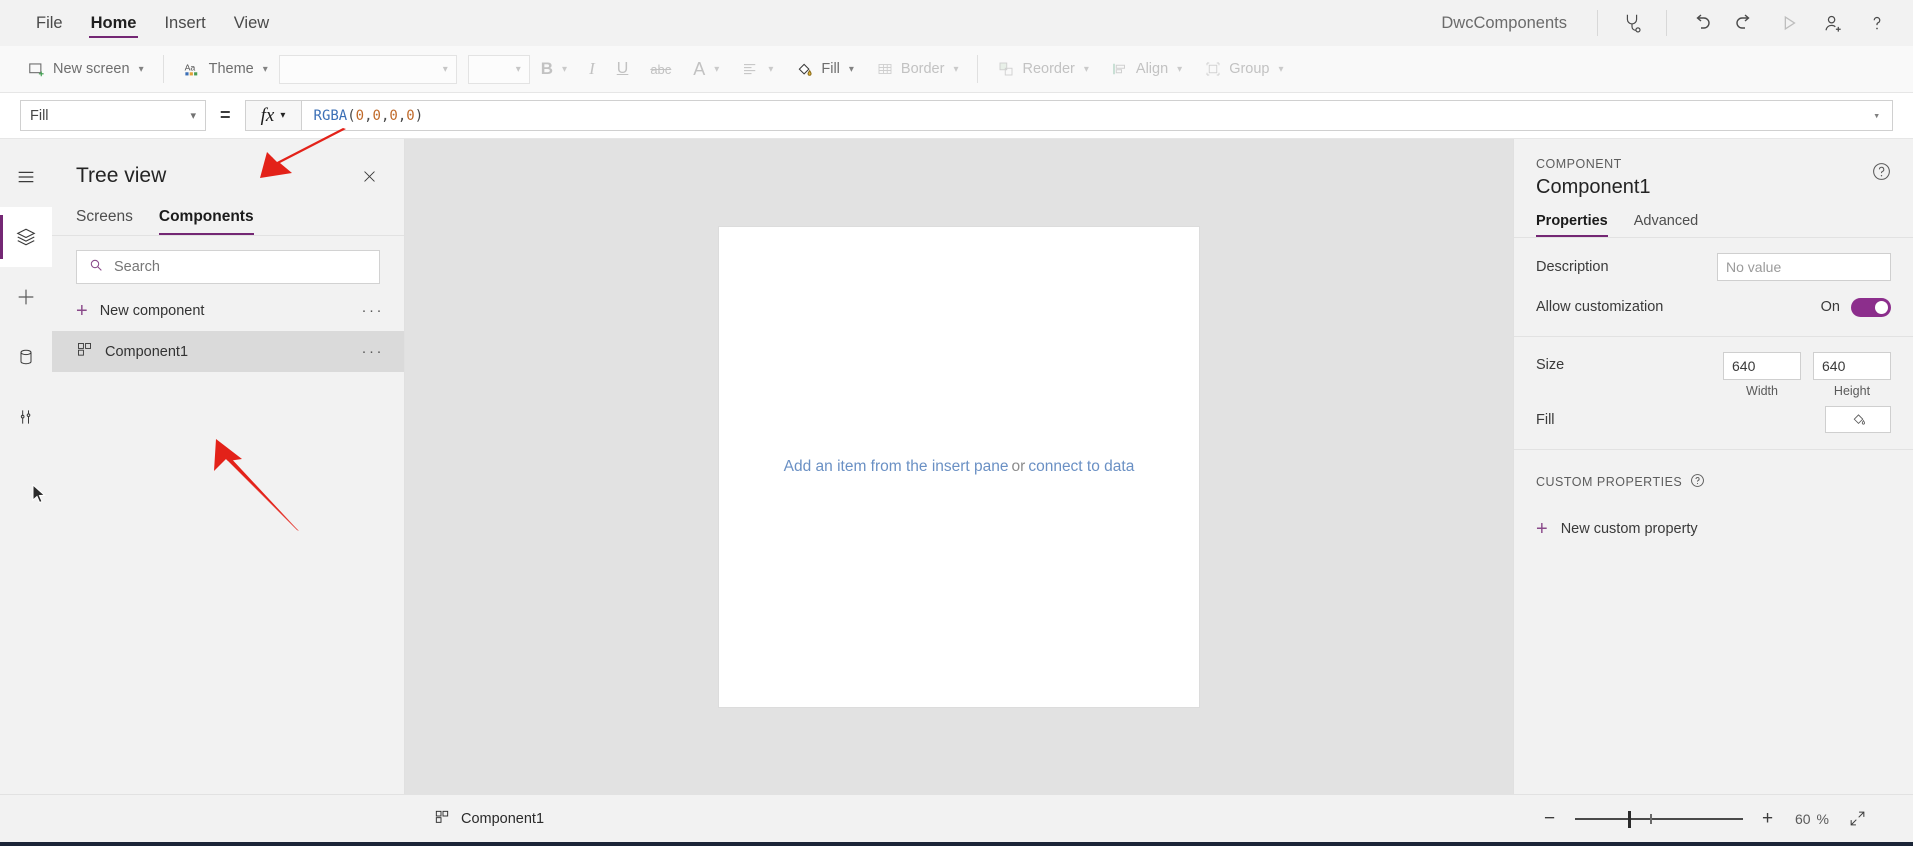 Image resolution: width=1913 pixels, height=846 pixels. What do you see at coordinates (104, 218) in the screenshot?
I see `tab-screens: Screens` at bounding box center [104, 218].